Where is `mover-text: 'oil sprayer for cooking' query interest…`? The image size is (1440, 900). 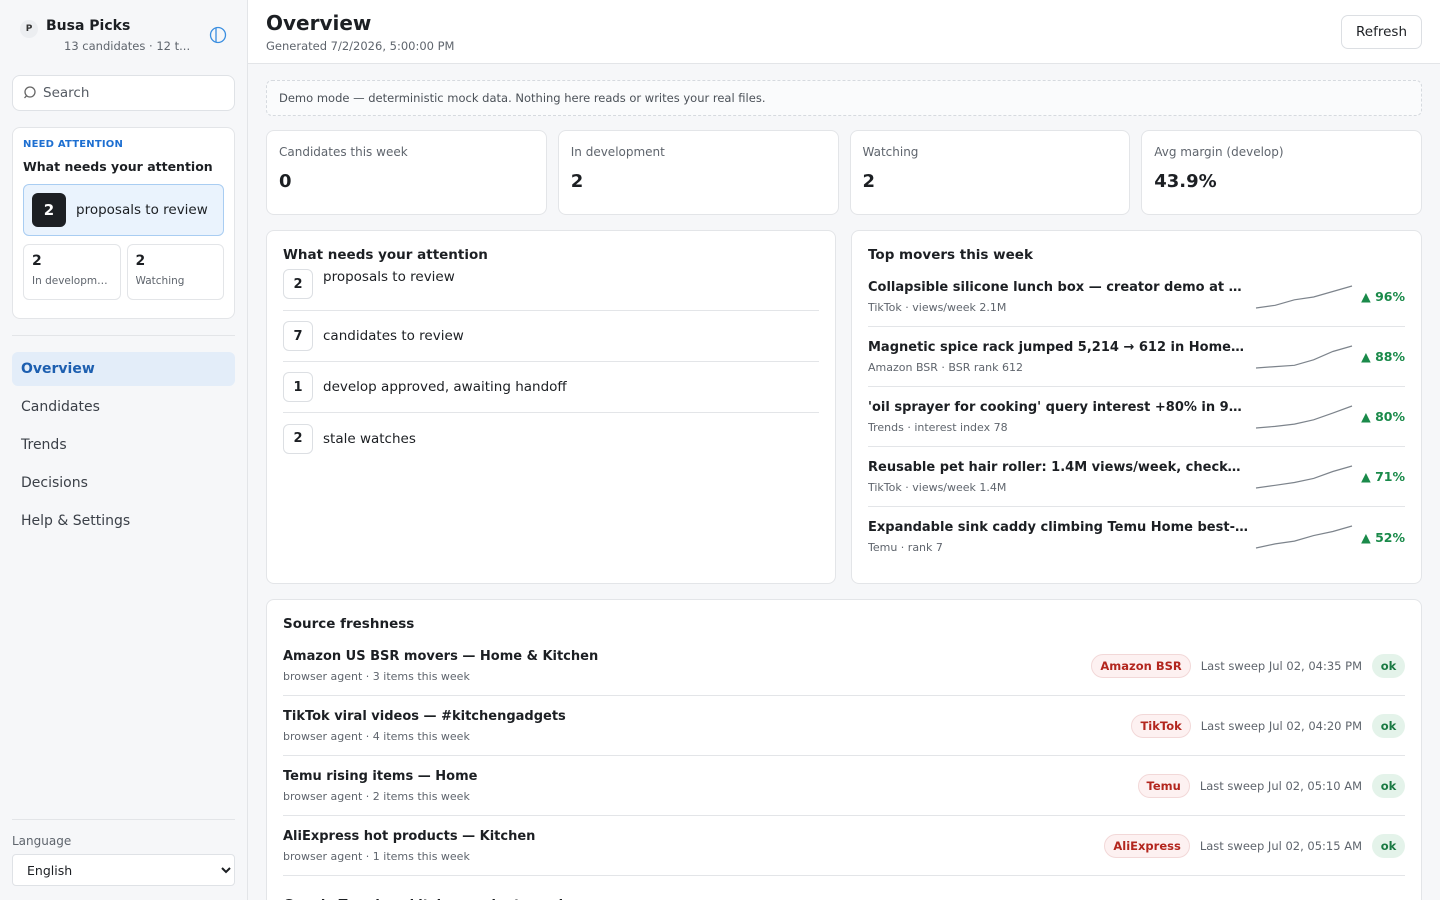 mover-text: 'oil sprayer for cooking' query interest… is located at coordinates (1058, 417).